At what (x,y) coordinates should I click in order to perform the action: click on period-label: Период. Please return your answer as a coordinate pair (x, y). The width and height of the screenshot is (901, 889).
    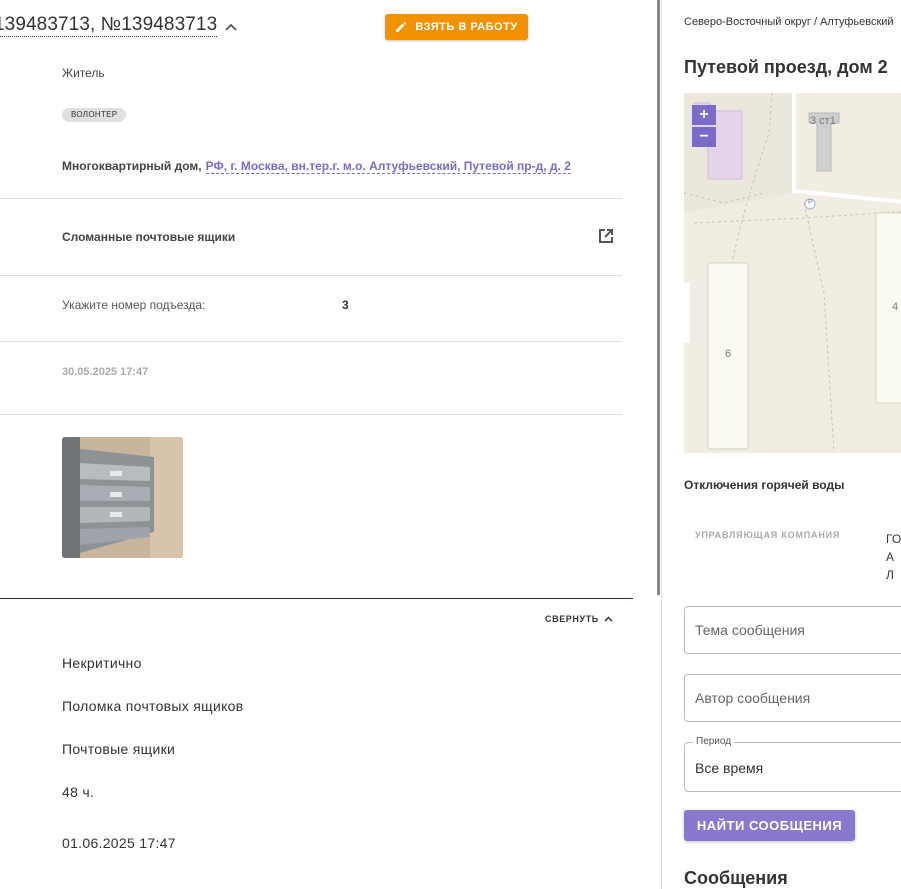
    Looking at the image, I should click on (714, 741).